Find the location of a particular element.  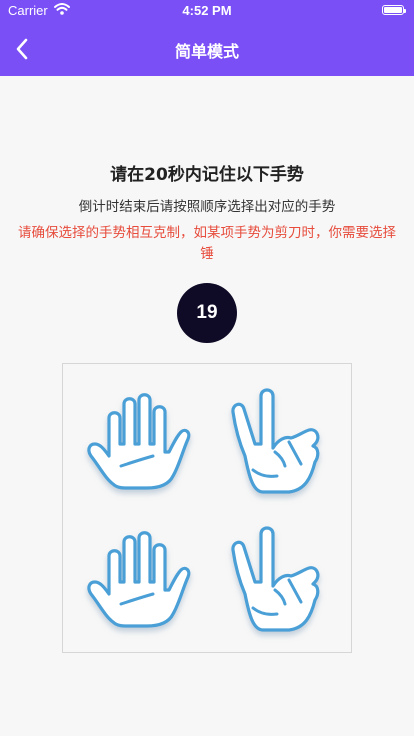

status-bar: Carrier 4:52 PM is located at coordinates (207, 11).